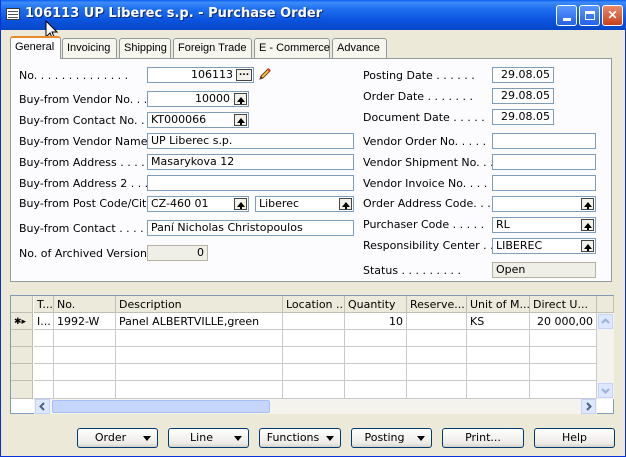 This screenshot has width=626, height=457. I want to click on cell-reserved, so click(437, 321).